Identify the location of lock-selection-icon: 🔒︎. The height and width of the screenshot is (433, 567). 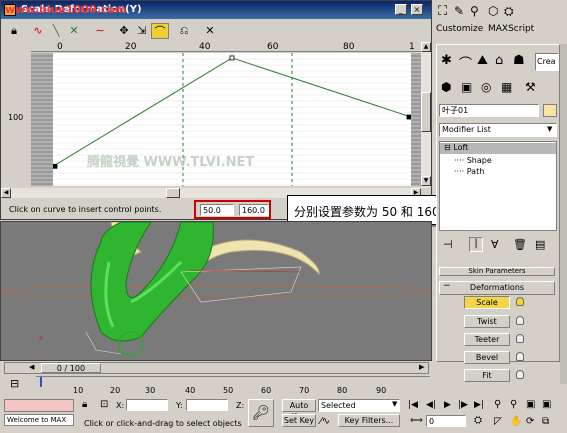
(84, 404).